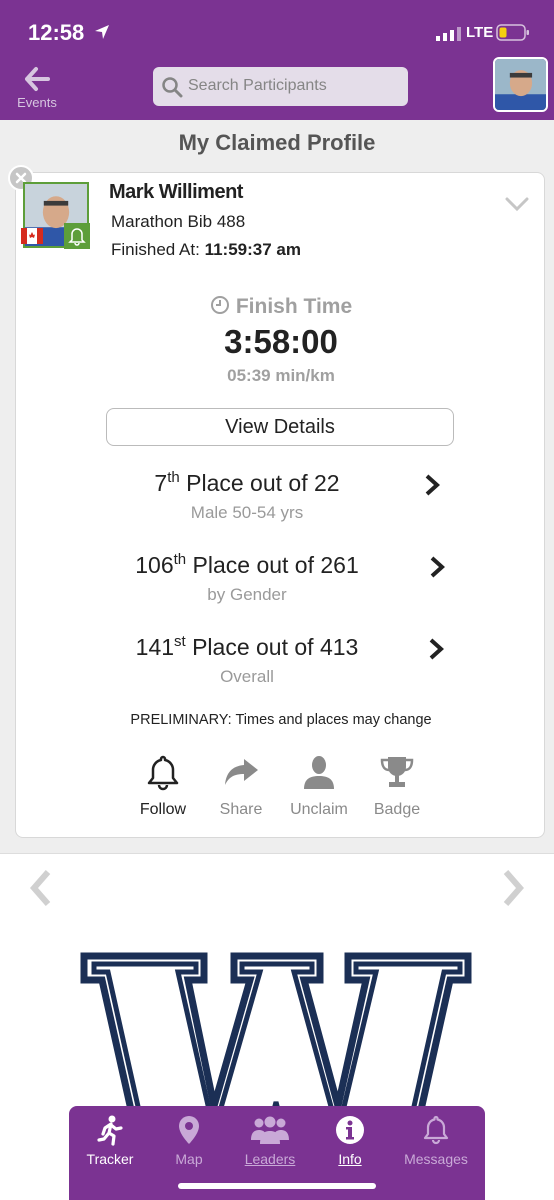 The width and height of the screenshot is (554, 1200). What do you see at coordinates (161, 483) in the screenshot?
I see `place-number: 7` at bounding box center [161, 483].